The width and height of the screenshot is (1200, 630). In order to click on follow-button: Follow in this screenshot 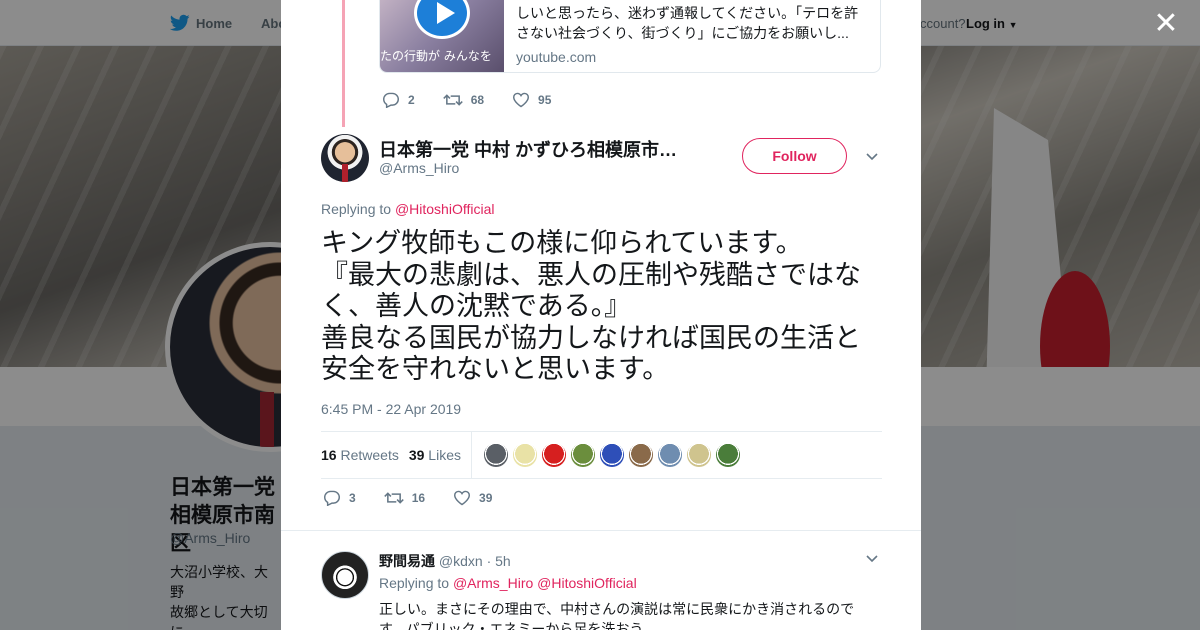, I will do `click(794, 156)`.